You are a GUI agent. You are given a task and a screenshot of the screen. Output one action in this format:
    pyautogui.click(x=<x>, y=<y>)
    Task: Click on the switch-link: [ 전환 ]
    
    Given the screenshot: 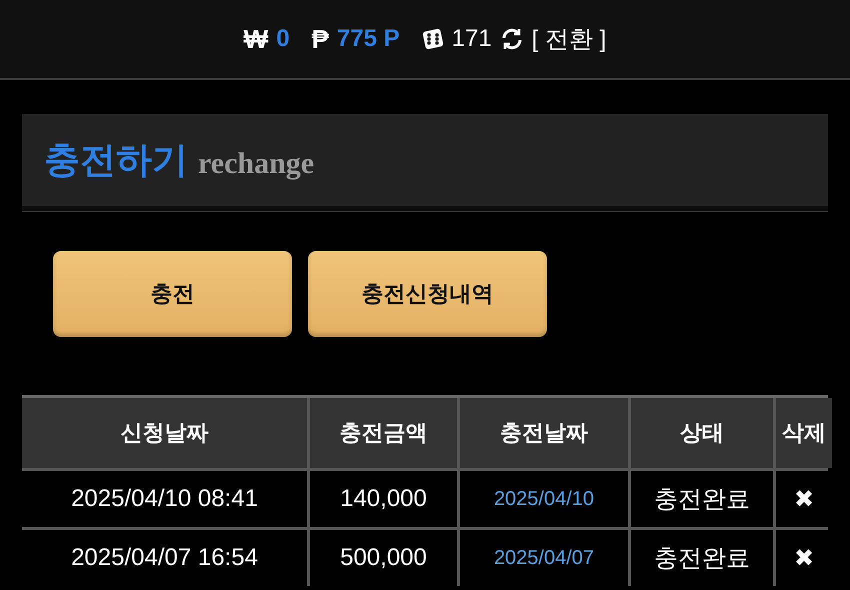 What is the action you would take?
    pyautogui.click(x=569, y=39)
    